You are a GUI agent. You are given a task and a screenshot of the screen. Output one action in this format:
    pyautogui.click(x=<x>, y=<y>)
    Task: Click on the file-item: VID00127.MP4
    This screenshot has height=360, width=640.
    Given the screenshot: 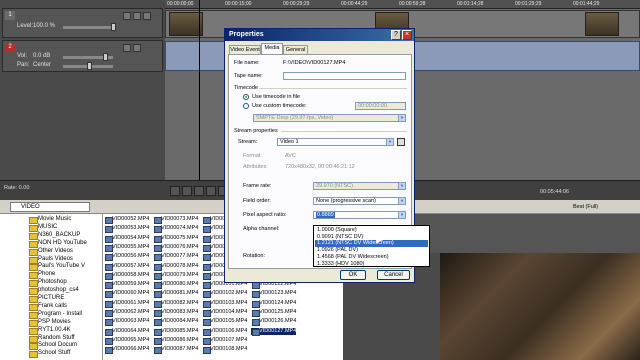 What is the action you would take?
    pyautogui.click(x=274, y=331)
    